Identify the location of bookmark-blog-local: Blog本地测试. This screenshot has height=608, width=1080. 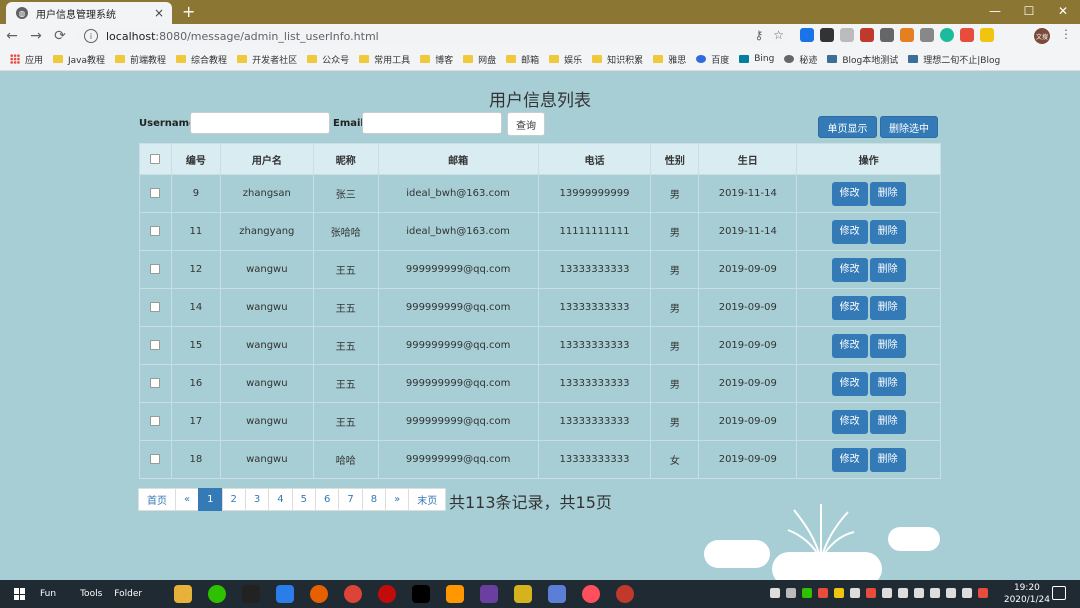
(862, 59).